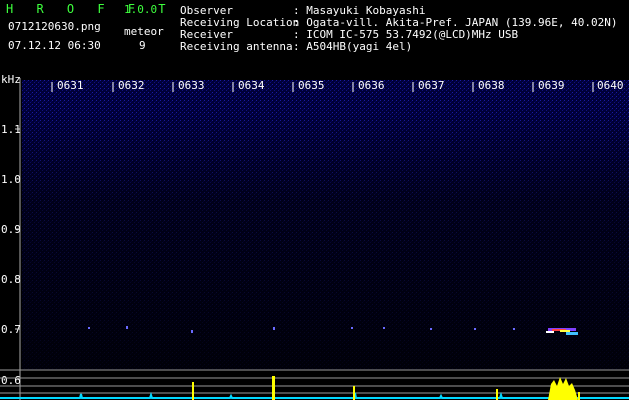  Describe the element at coordinates (431, 85) in the screenshot. I see `time-tick: 0637` at that location.